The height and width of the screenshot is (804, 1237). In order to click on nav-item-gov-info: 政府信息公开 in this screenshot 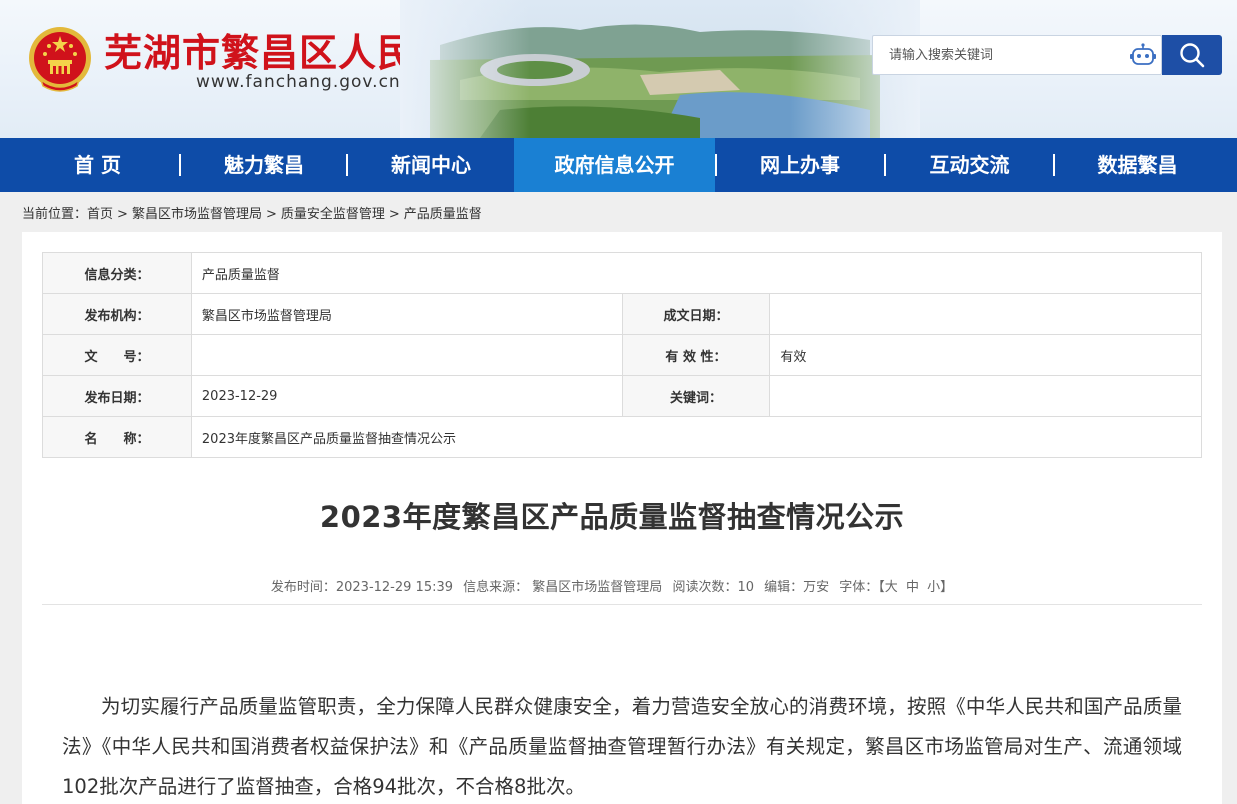, I will do `click(614, 165)`.